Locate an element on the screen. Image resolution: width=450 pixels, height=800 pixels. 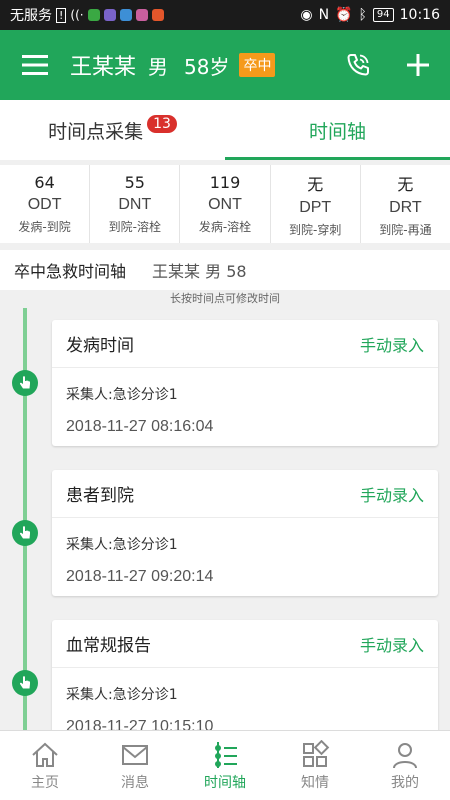
alarm-icon: ⏰ is located at coordinates (344, 15).